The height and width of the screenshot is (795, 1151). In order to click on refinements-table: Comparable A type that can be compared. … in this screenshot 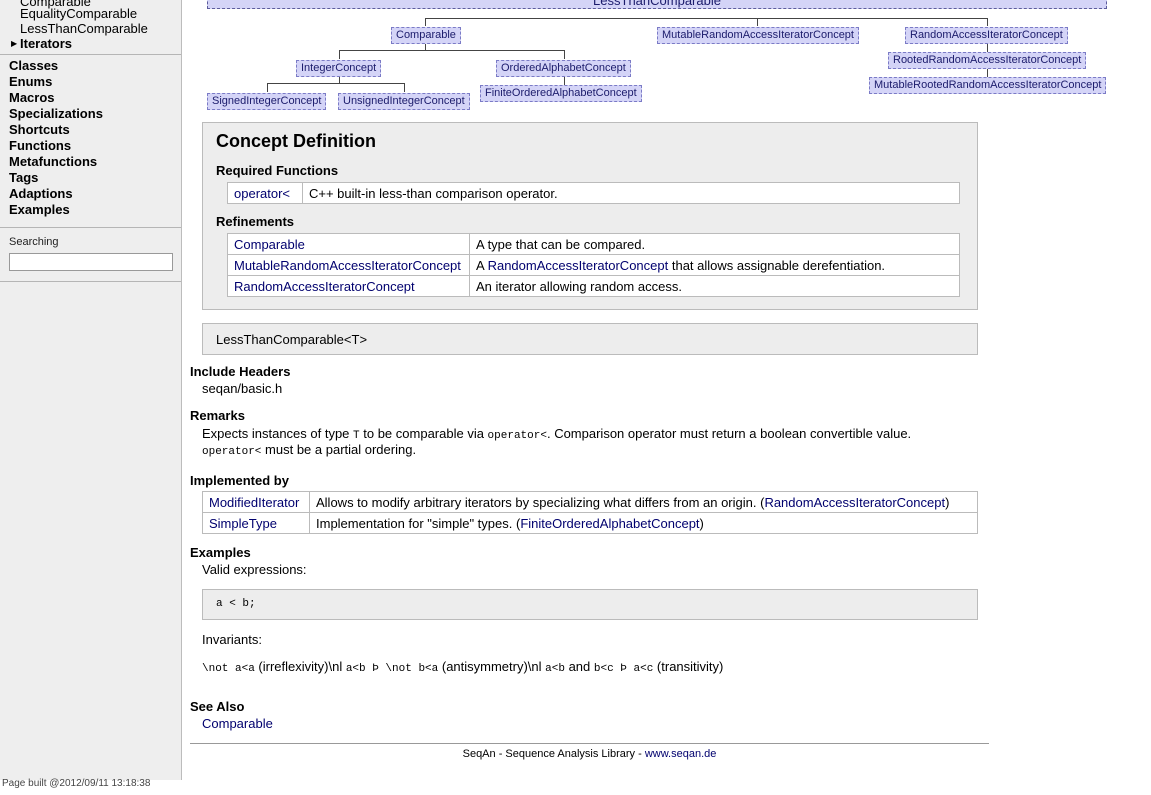, I will do `click(593, 265)`.